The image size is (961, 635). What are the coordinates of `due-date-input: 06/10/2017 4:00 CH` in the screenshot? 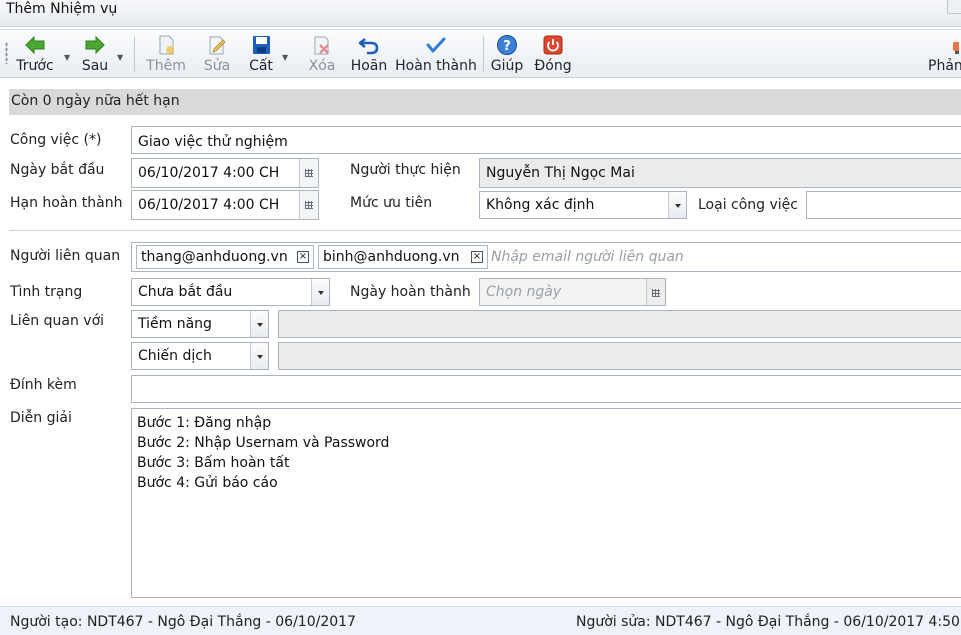 It's located at (225, 205).